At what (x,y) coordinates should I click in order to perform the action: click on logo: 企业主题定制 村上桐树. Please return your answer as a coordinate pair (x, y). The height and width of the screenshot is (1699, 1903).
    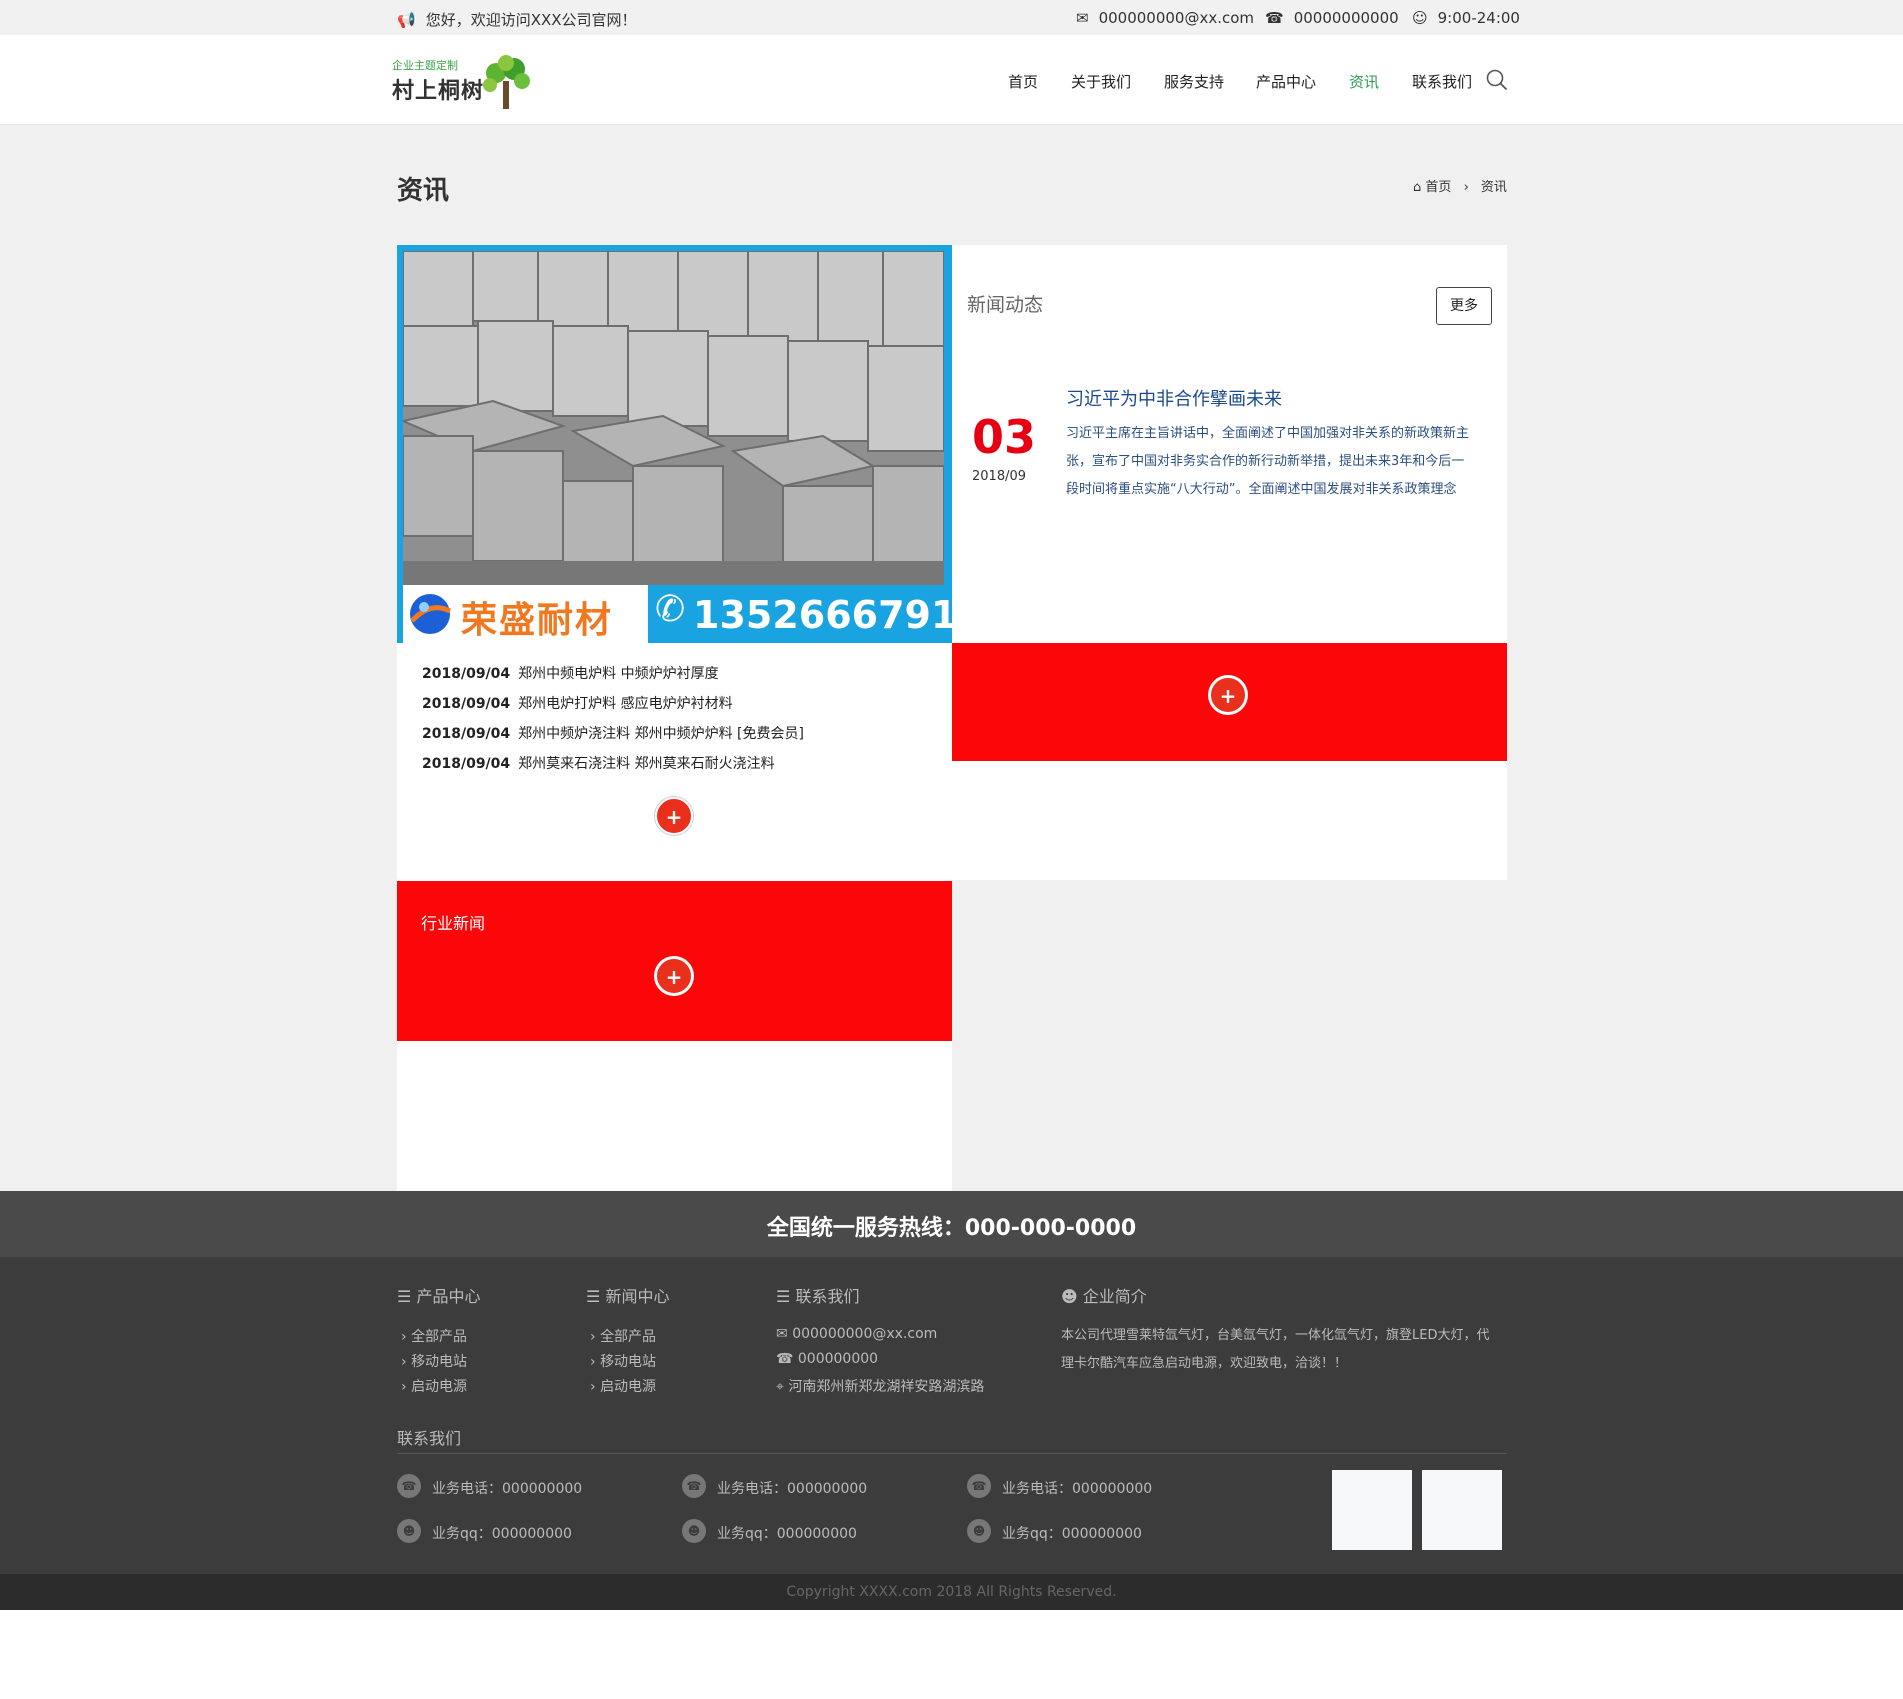
    Looking at the image, I should click on (467, 82).